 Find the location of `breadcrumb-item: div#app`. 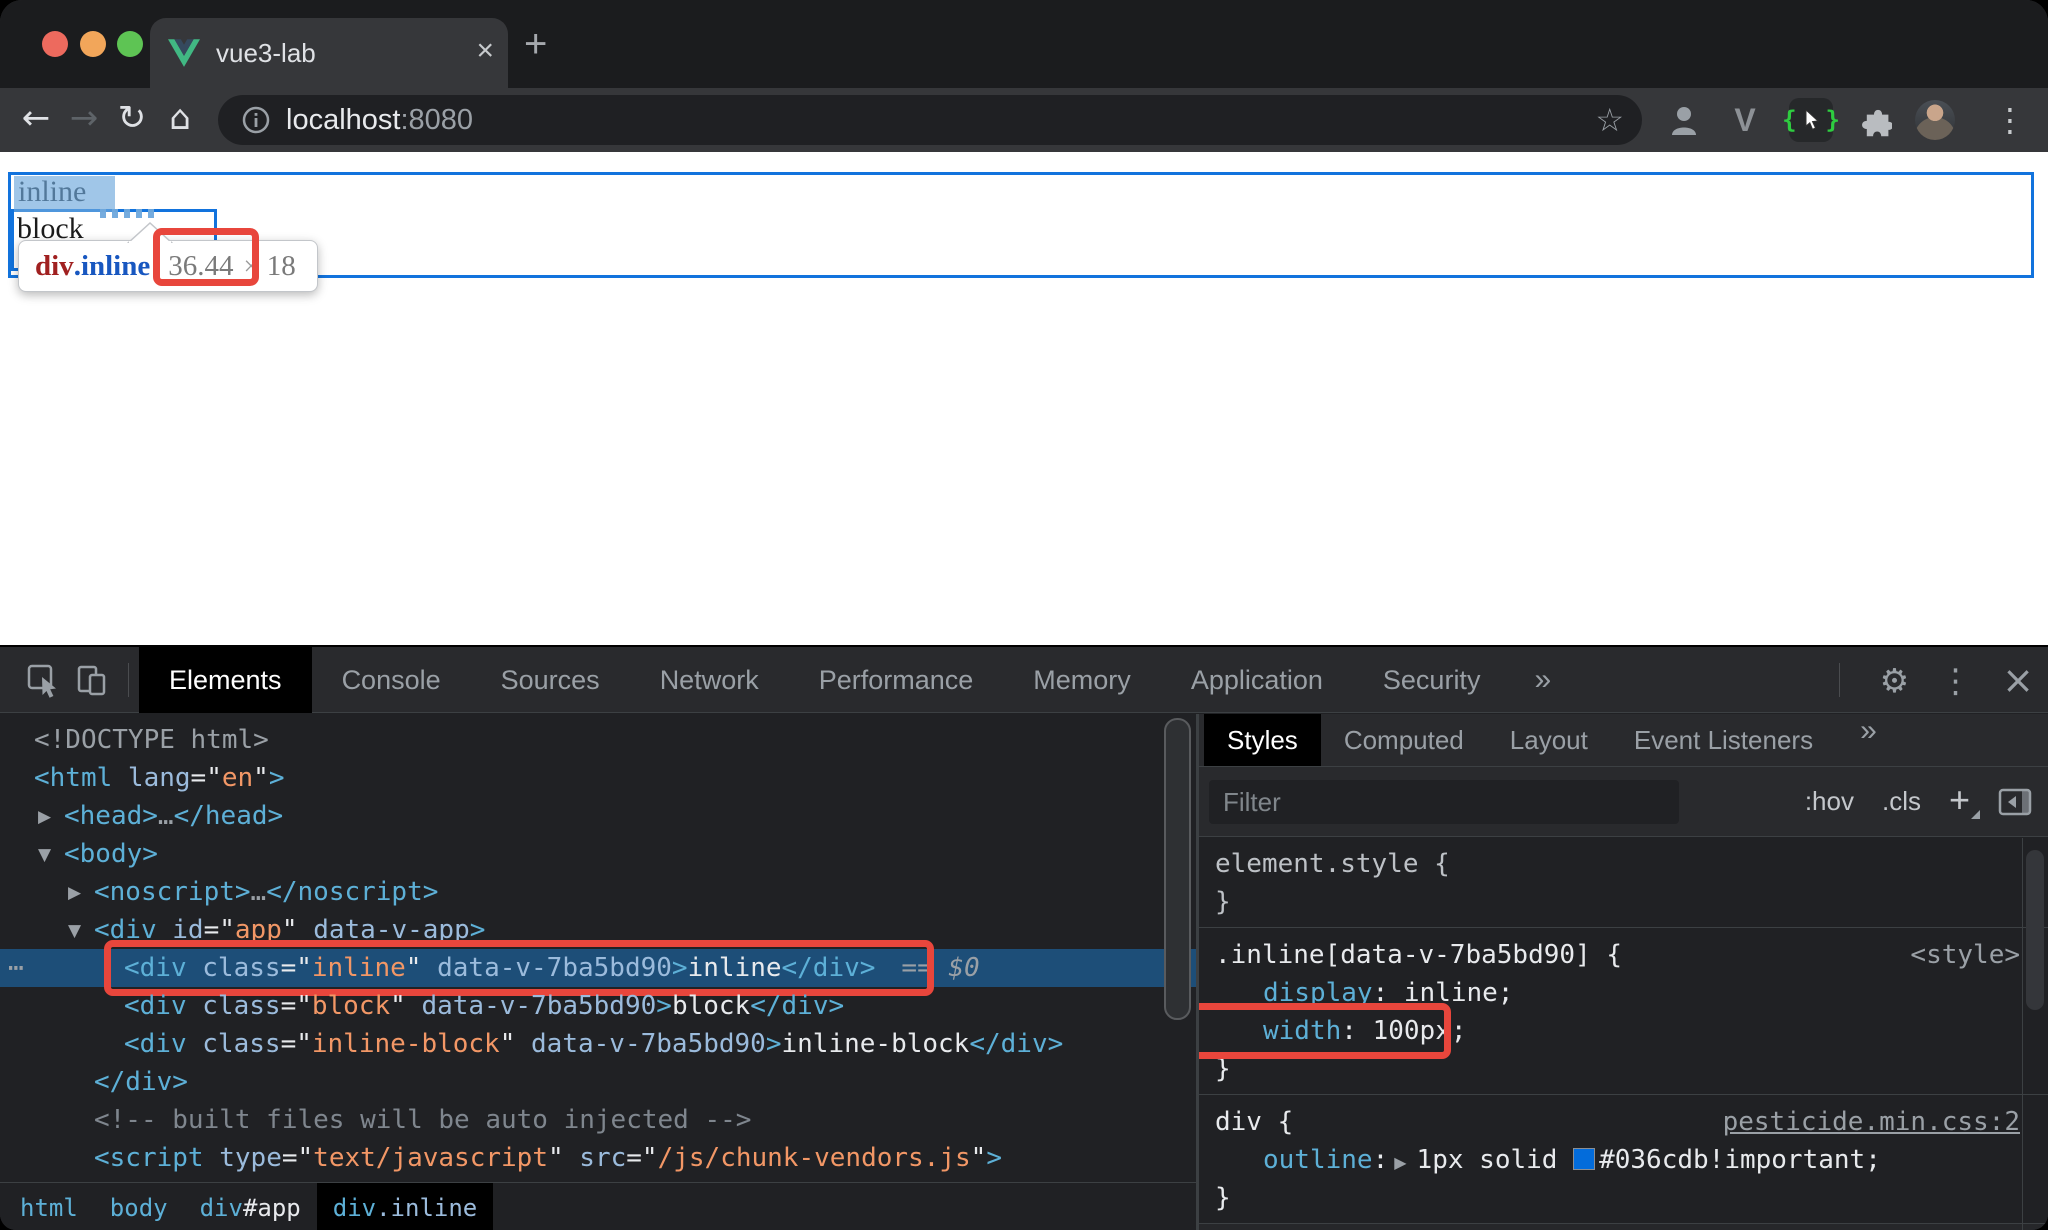

breadcrumb-item: div#app is located at coordinates (250, 1206).